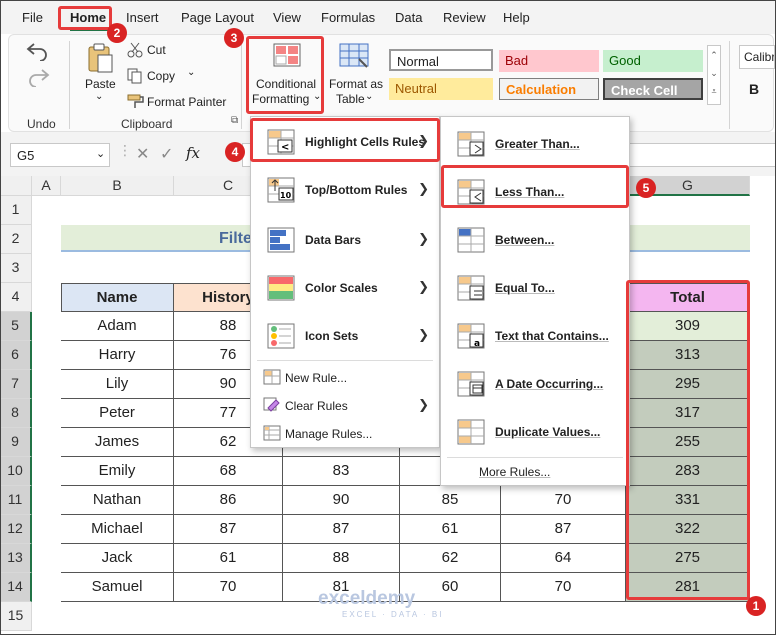 This screenshot has height=635, width=776. What do you see at coordinates (754, 89) in the screenshot?
I see `bold-button: B` at bounding box center [754, 89].